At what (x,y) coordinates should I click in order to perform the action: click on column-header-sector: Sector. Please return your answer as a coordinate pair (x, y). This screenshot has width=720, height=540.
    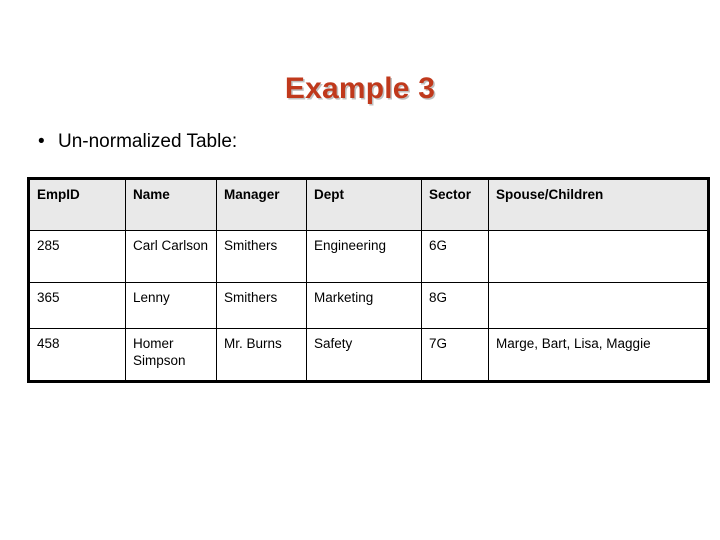
    Looking at the image, I should click on (455, 204).